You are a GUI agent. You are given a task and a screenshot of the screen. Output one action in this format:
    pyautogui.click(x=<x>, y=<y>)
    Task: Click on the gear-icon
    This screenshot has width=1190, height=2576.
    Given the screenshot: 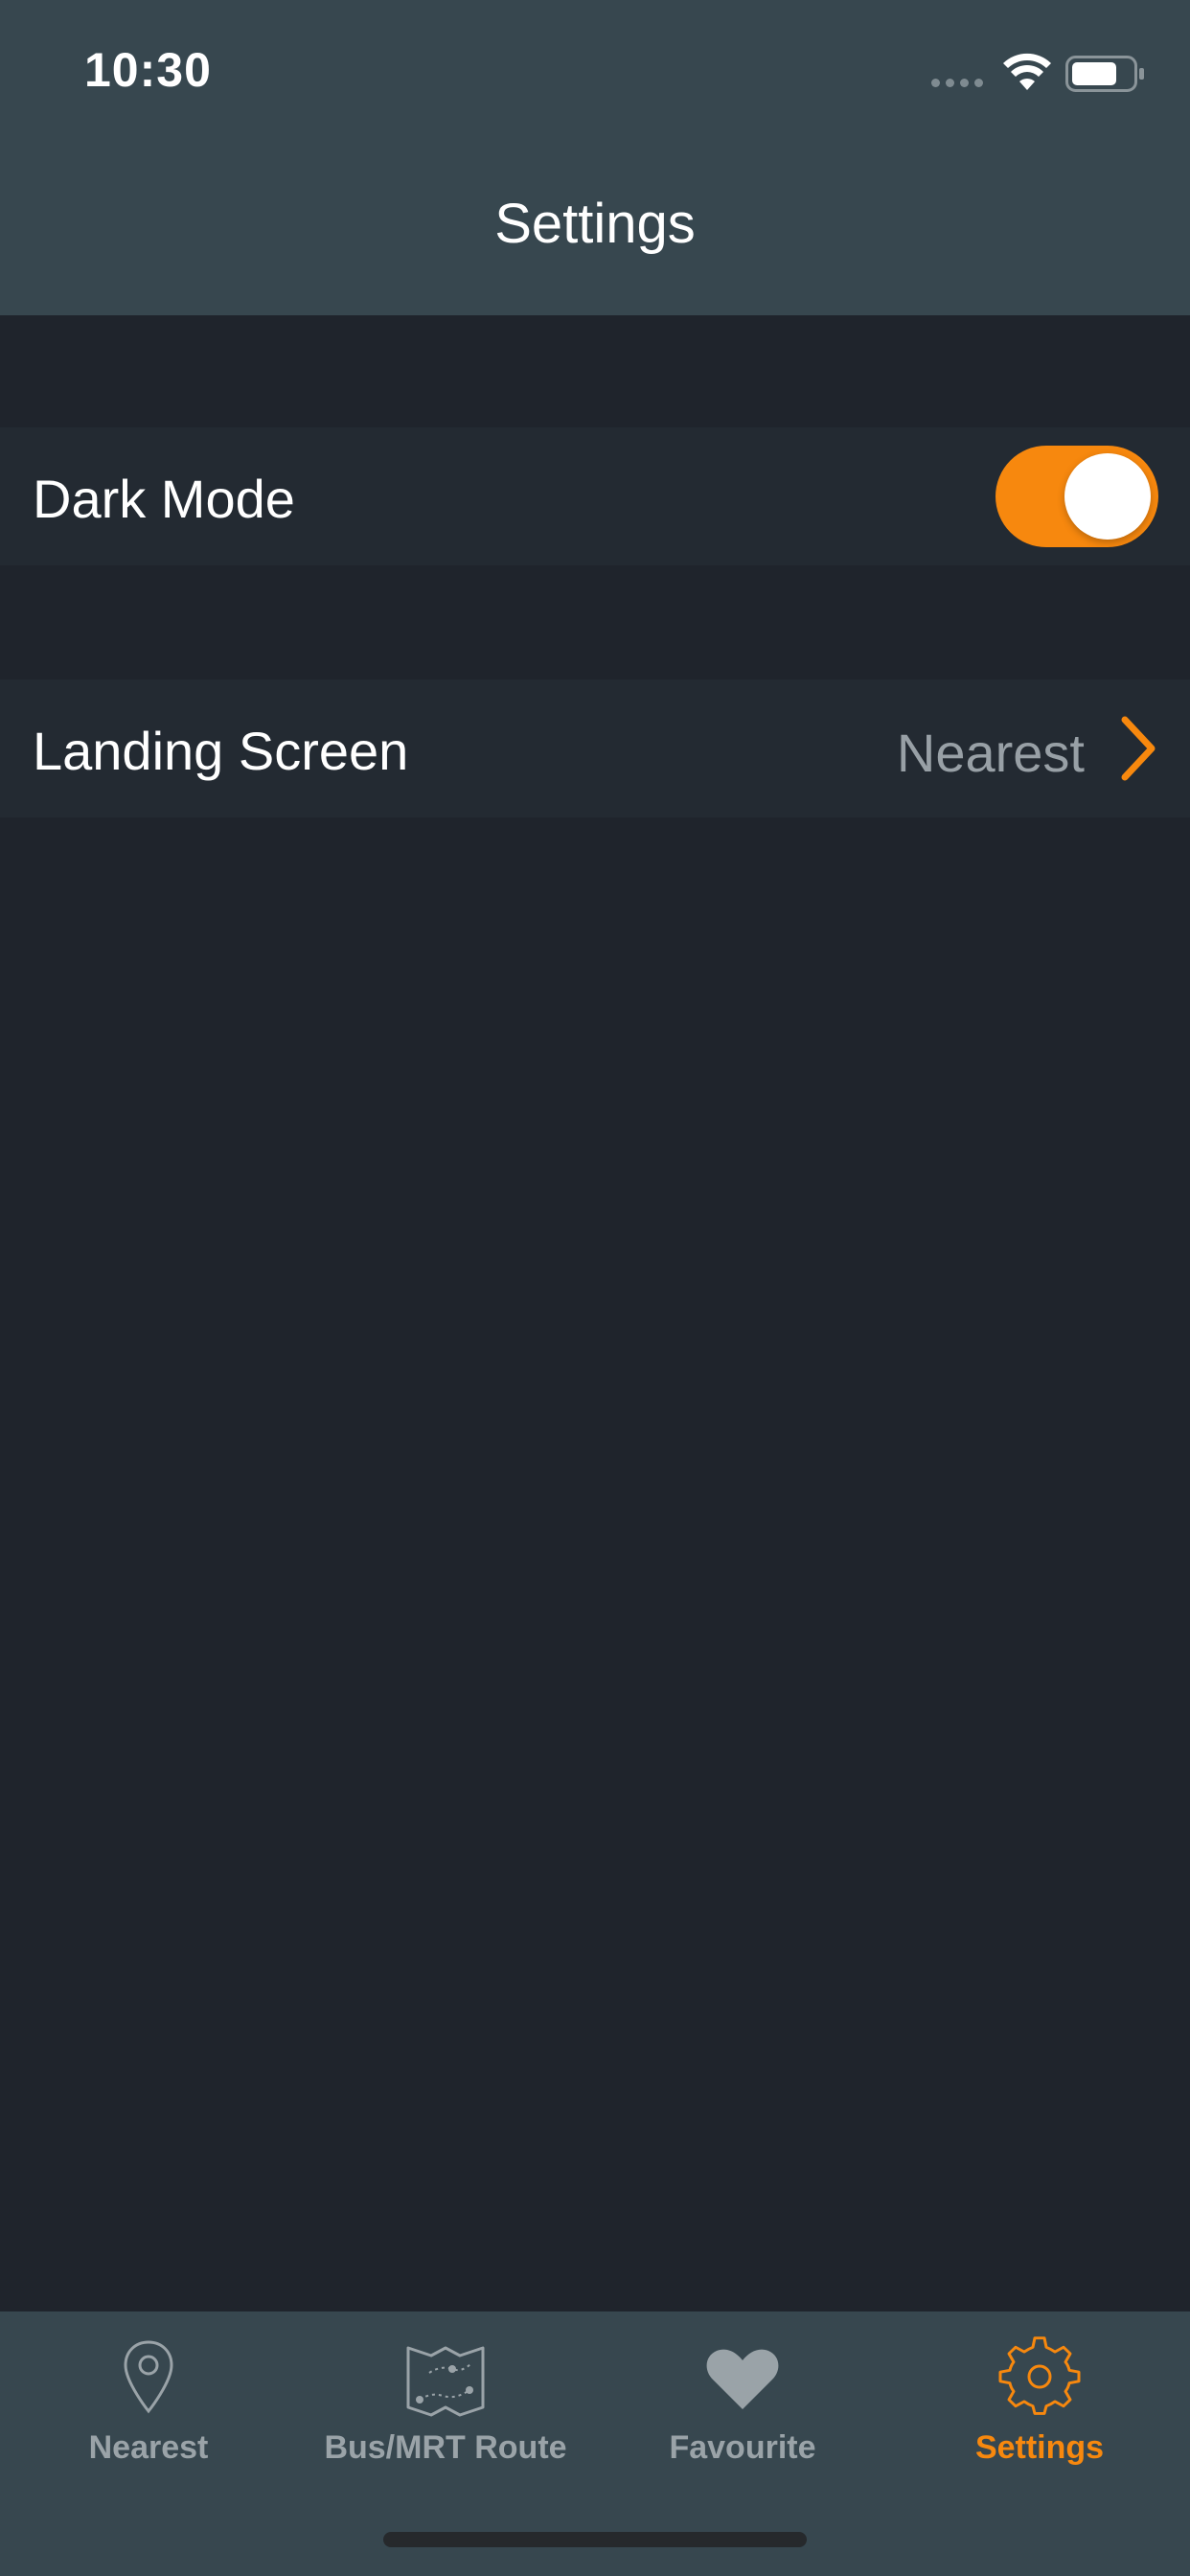 What is the action you would take?
    pyautogui.click(x=1039, y=2375)
    